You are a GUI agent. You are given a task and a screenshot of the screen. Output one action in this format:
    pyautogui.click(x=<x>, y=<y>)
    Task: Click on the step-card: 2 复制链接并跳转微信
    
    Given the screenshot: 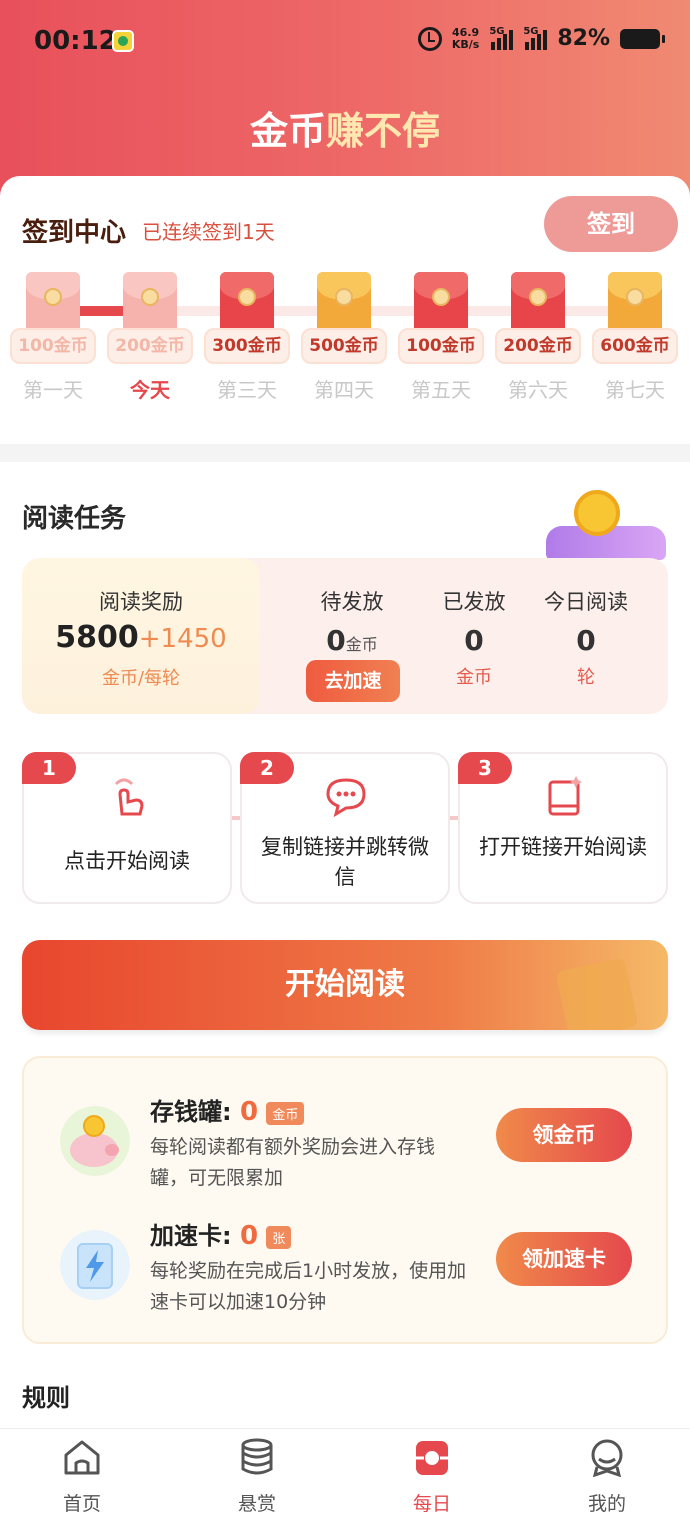 What is the action you would take?
    pyautogui.click(x=345, y=828)
    